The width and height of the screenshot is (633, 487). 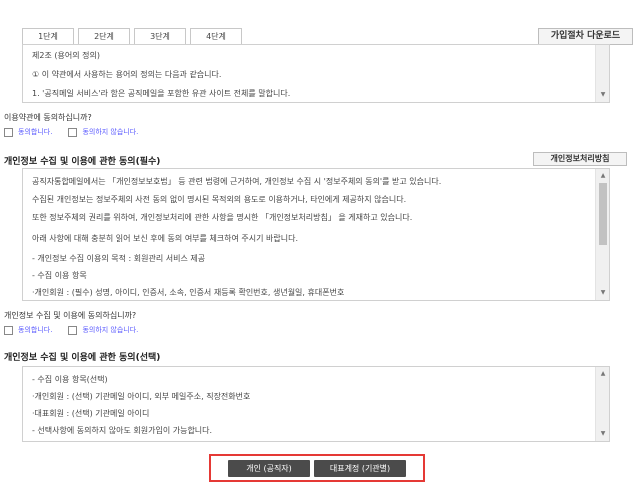 I want to click on individual-signup-button: 개인 (공직자), so click(x=269, y=468).